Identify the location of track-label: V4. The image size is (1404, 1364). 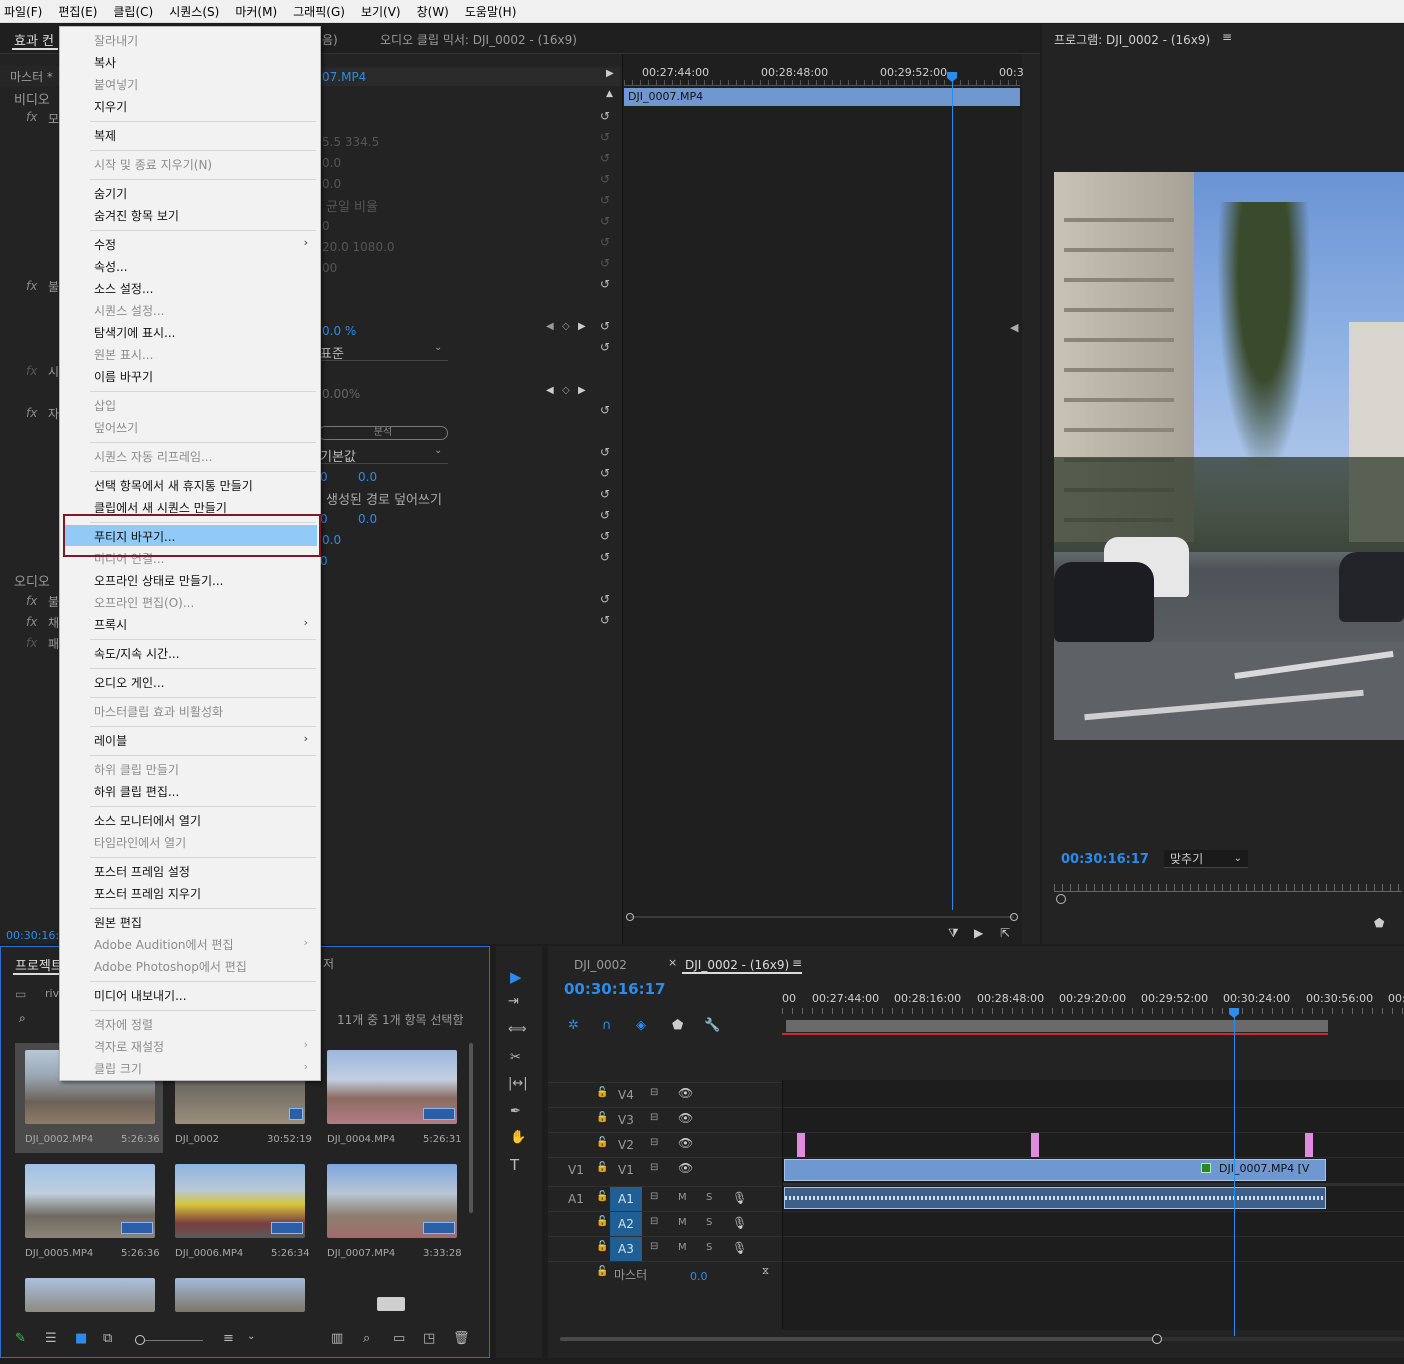
(626, 1095).